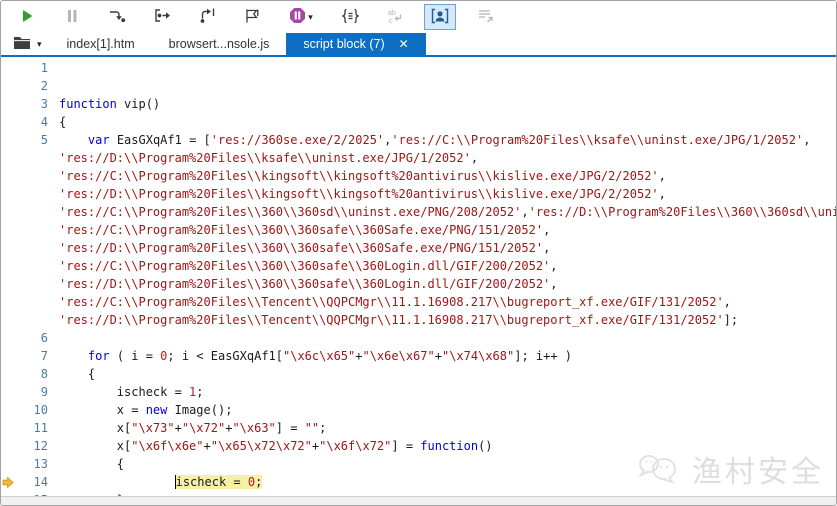  I want to click on step-over-button, so click(162, 17).